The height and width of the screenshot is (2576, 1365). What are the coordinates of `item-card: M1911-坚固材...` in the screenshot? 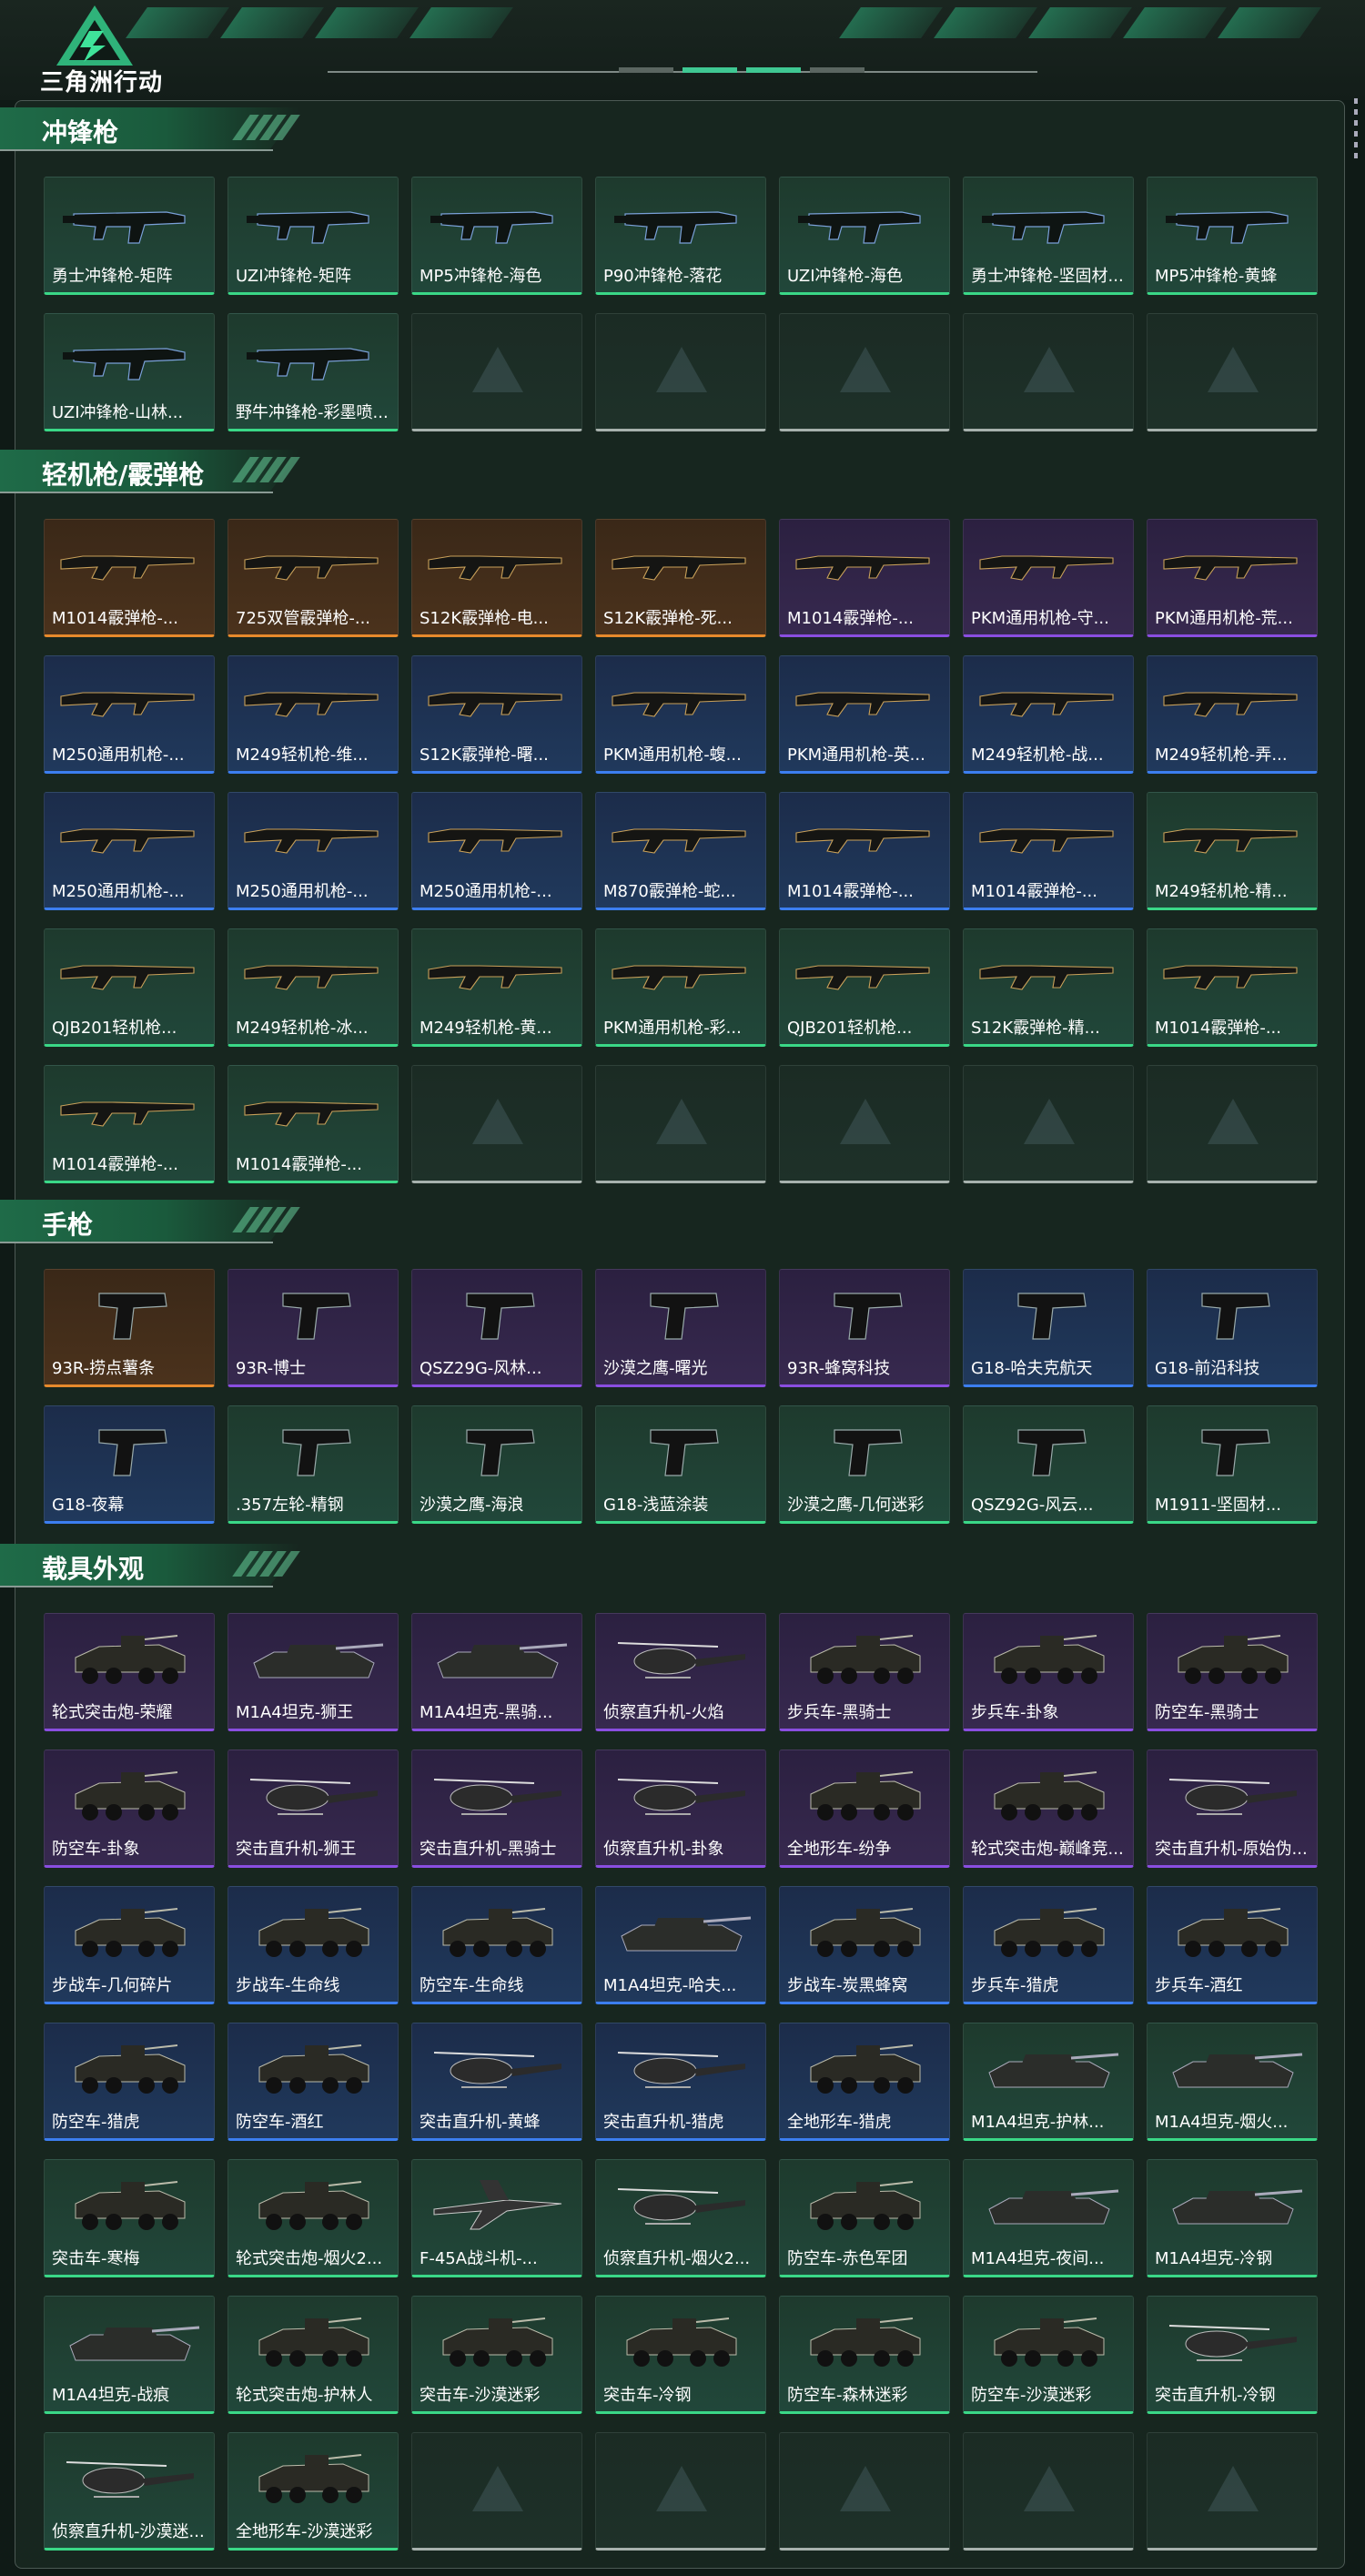 It's located at (1233, 1464).